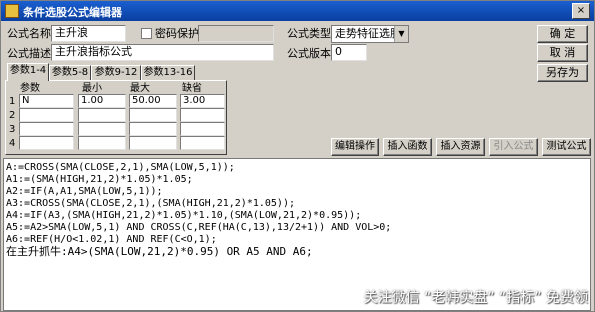  I want to click on watermark-text: 关注微信 “老韩实盘” “指标” 免费领, so click(475, 298).